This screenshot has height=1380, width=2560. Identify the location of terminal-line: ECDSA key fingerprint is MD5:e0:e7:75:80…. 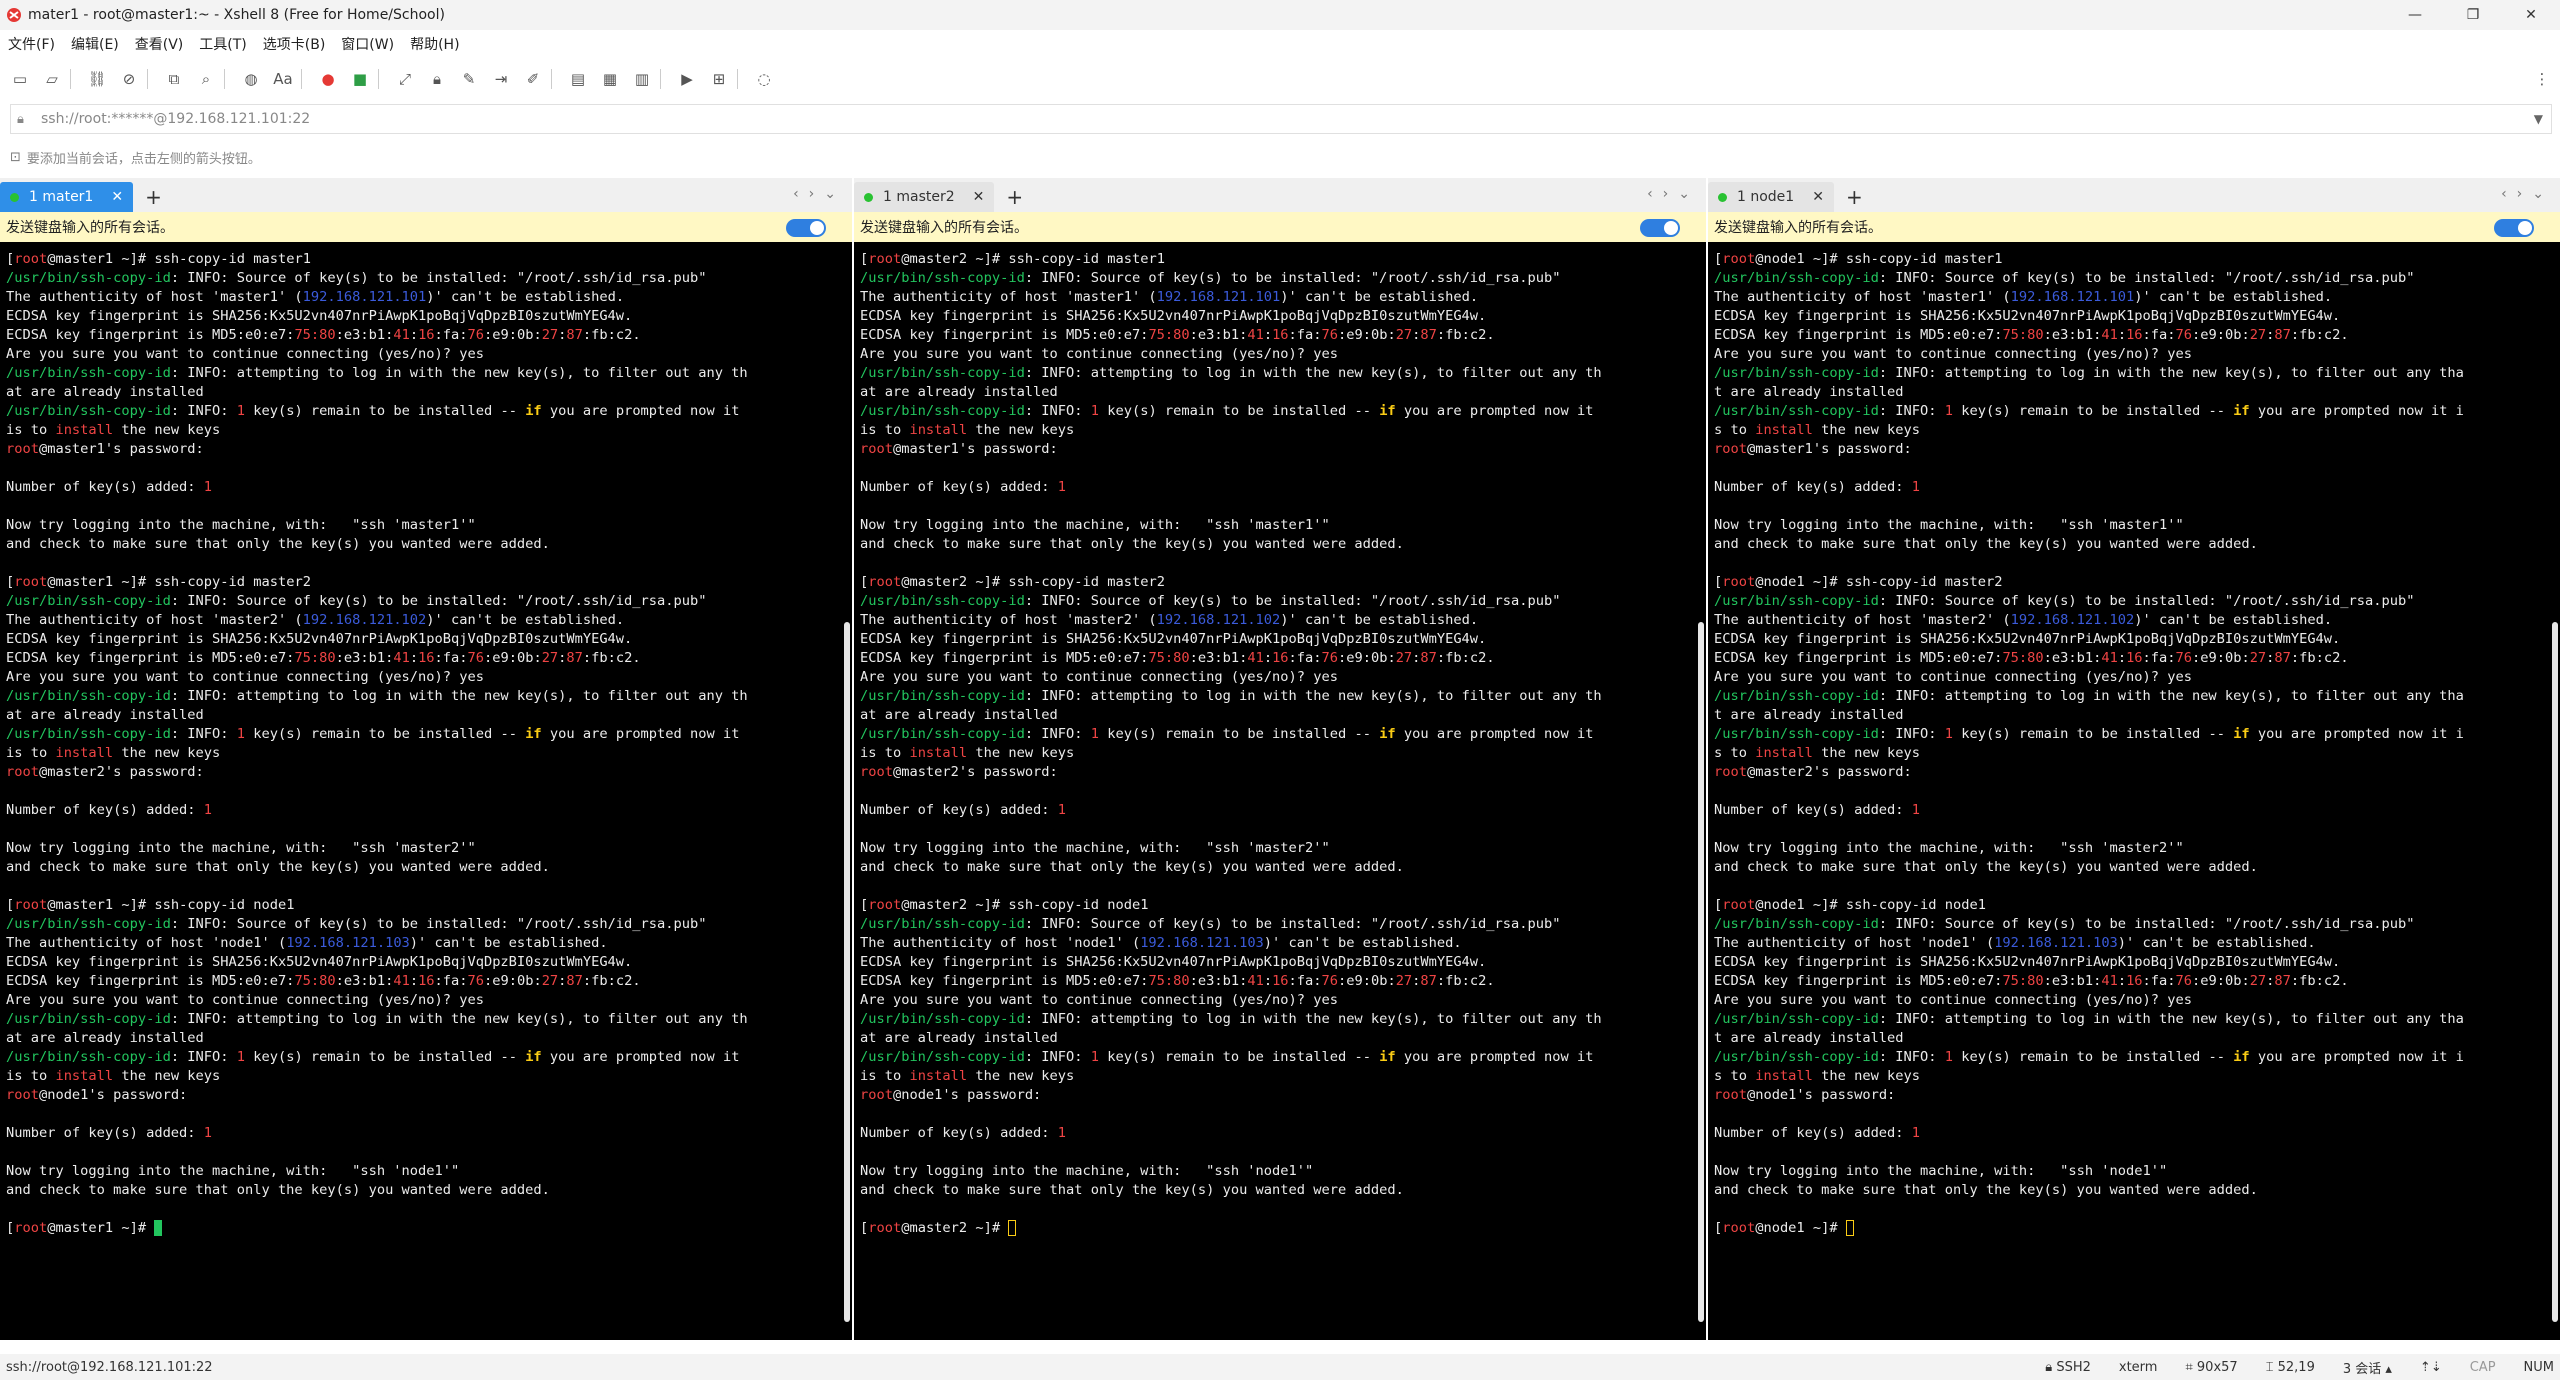
(1177, 335).